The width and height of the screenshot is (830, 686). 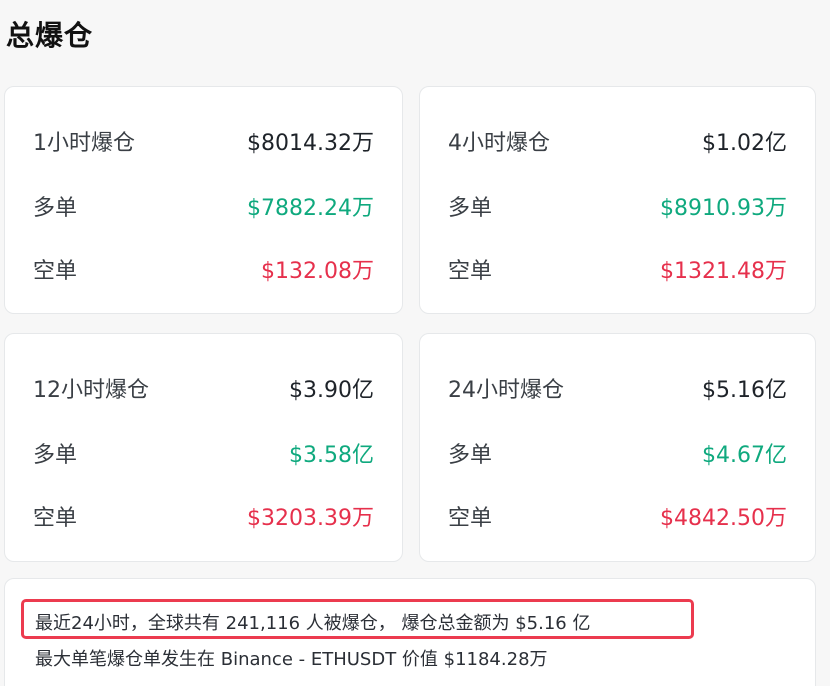 What do you see at coordinates (310, 143) in the screenshot?
I see `total-value: $8014.32万` at bounding box center [310, 143].